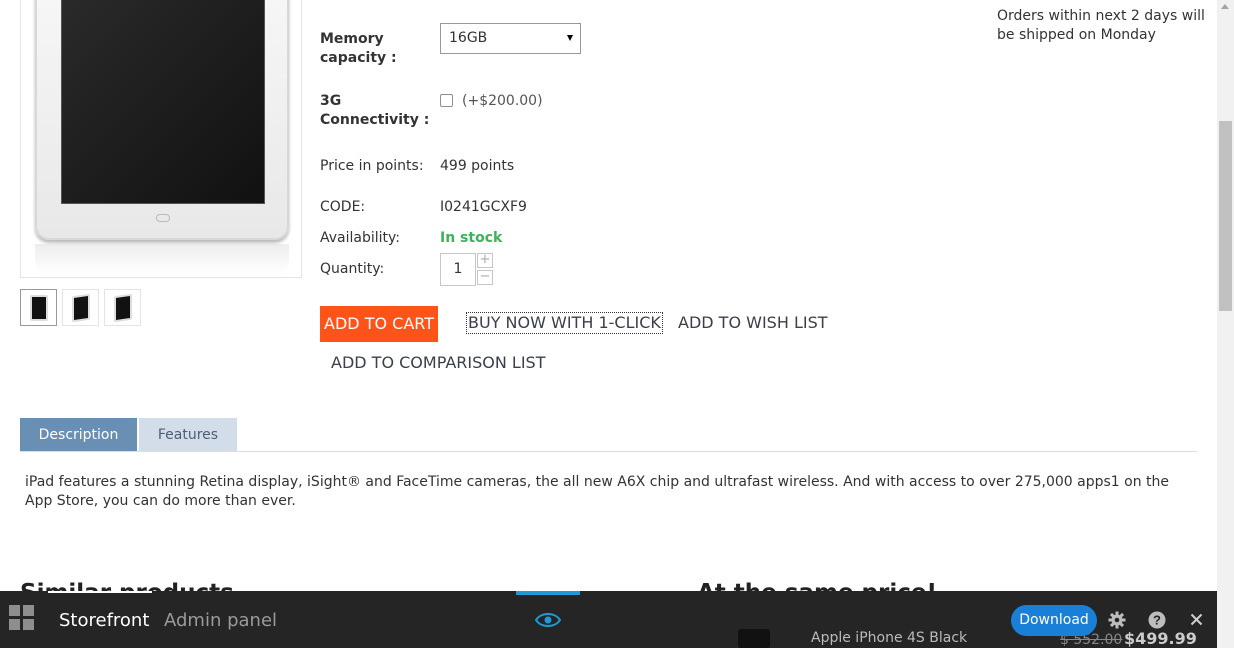 The height and width of the screenshot is (648, 1234). I want to click on tab-features: Features, so click(188, 435).